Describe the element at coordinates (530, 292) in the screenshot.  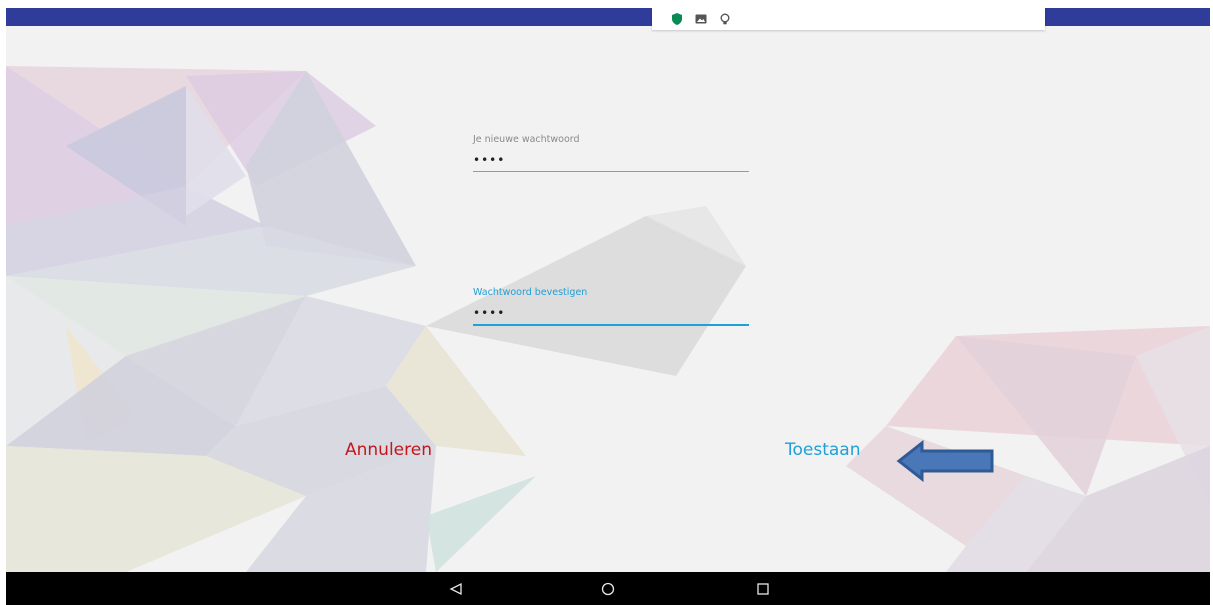
I see `confirm-password-label: Wachtwoord bevestigen` at that location.